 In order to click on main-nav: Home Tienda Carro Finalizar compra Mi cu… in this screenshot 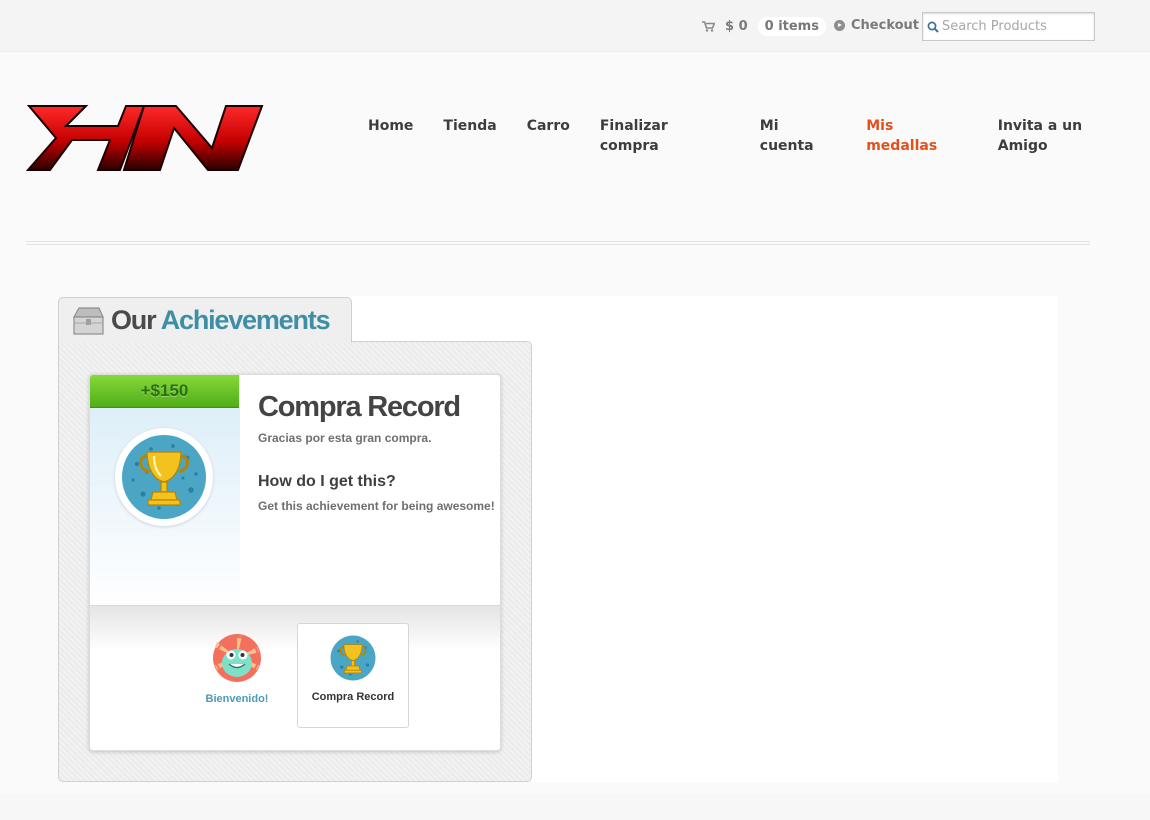, I will do `click(751, 136)`.